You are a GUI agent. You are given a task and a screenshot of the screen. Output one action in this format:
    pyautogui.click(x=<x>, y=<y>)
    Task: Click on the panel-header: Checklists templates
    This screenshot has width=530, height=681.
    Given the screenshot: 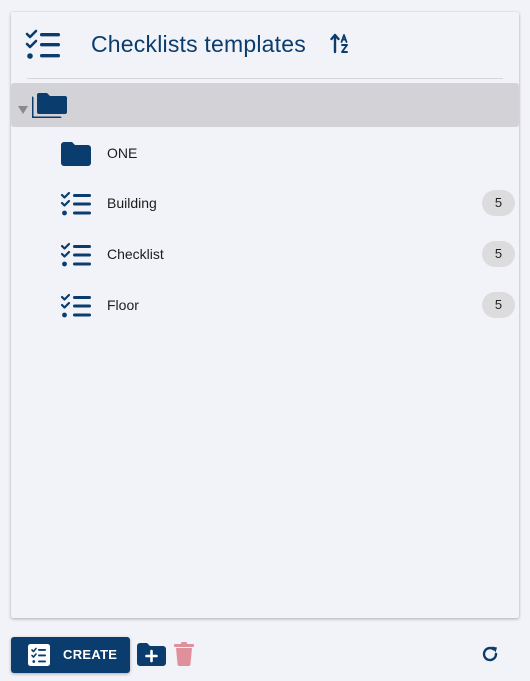 What is the action you would take?
    pyautogui.click(x=265, y=45)
    